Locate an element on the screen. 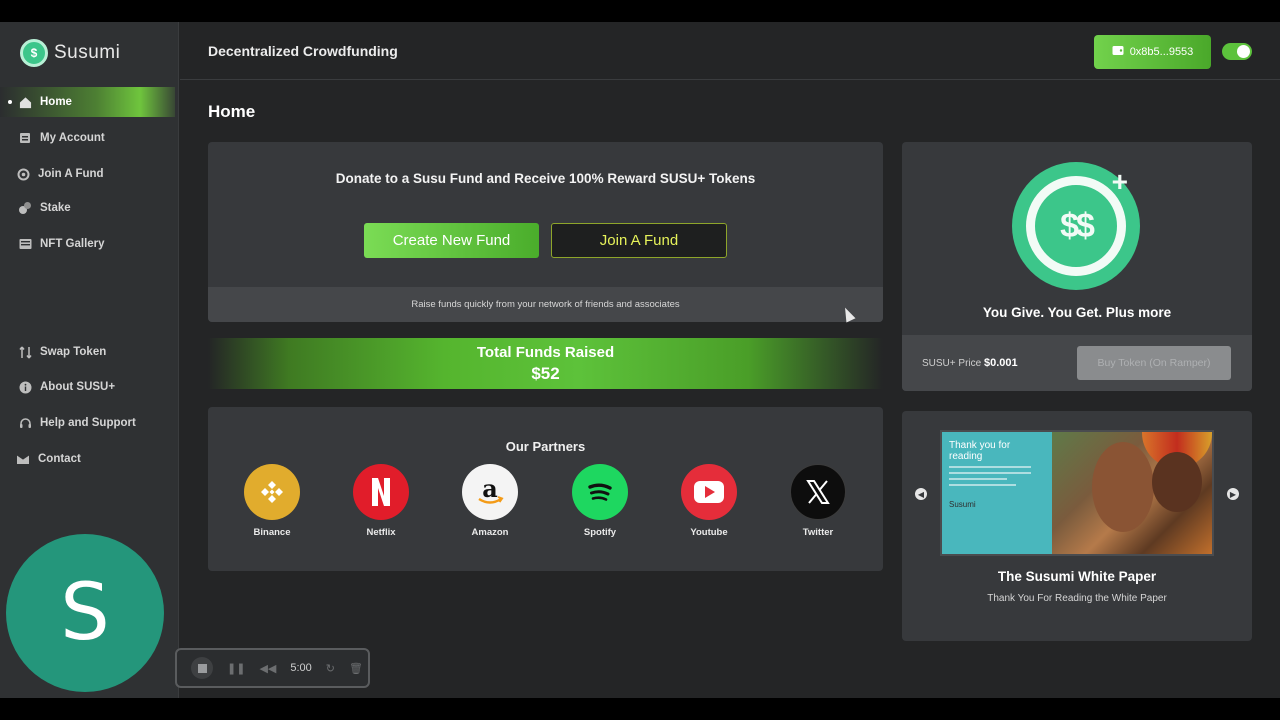 The height and width of the screenshot is (720, 1280). partner-netflix: Netflix is located at coordinates (381, 501).